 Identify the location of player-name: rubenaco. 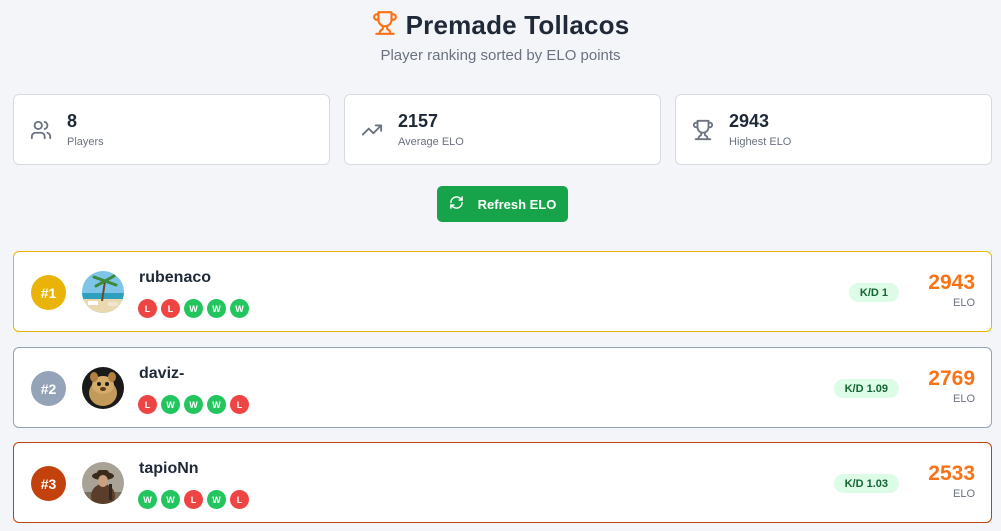
(175, 277).